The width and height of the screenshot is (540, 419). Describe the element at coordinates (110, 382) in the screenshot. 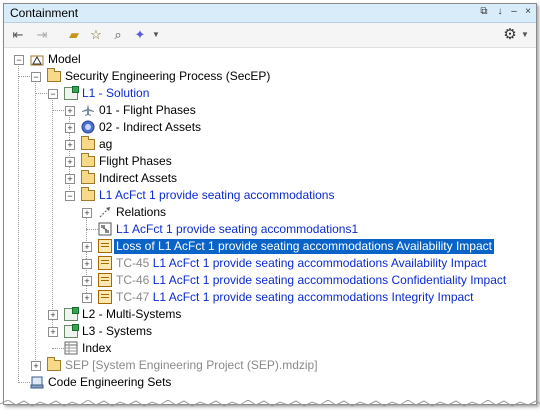

I see `tree-item-label: Code Engineering Sets` at that location.